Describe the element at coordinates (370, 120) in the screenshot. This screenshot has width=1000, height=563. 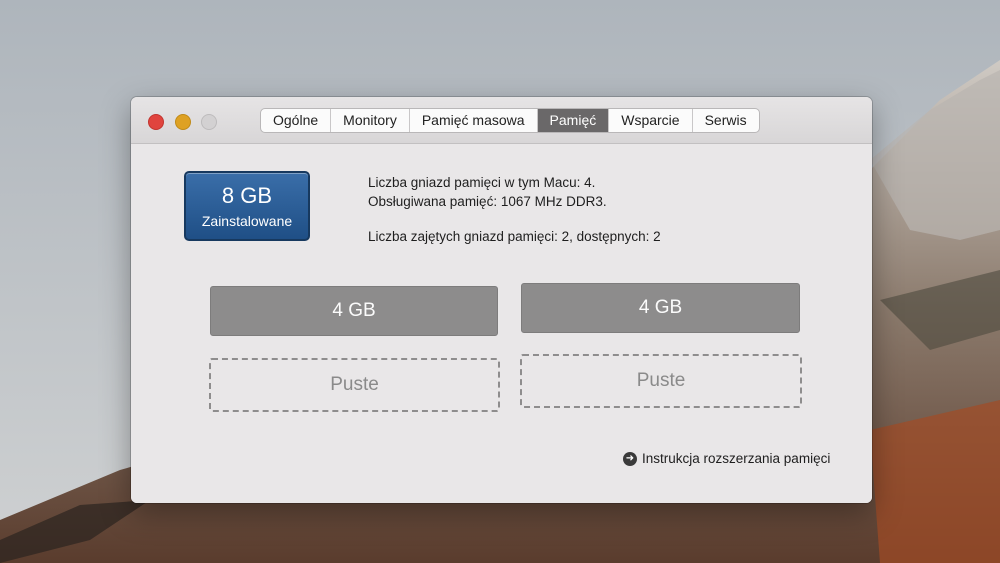
I see `tab-monitory: Monitory` at that location.